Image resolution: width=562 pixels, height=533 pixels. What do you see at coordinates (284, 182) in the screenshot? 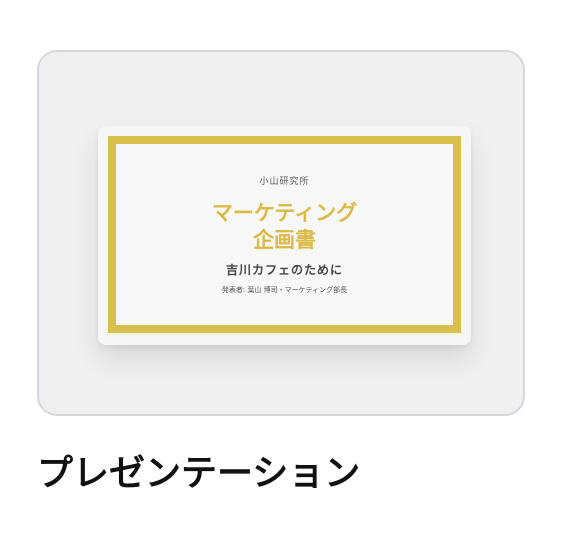
I see `slide-organization: 小山研究所` at bounding box center [284, 182].